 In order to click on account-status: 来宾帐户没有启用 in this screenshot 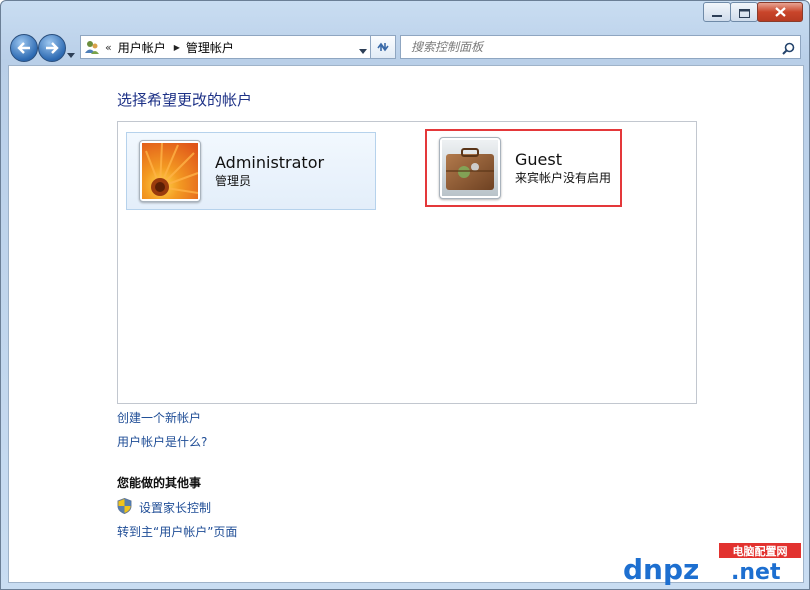, I will do `click(563, 177)`.